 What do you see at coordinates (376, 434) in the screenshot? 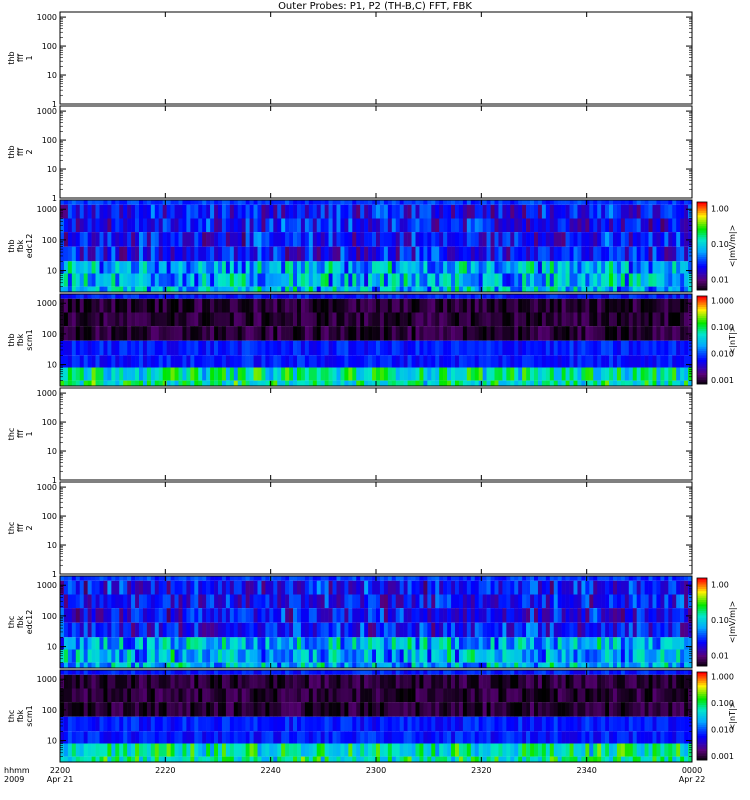
I see `panel-frame` at bounding box center [376, 434].